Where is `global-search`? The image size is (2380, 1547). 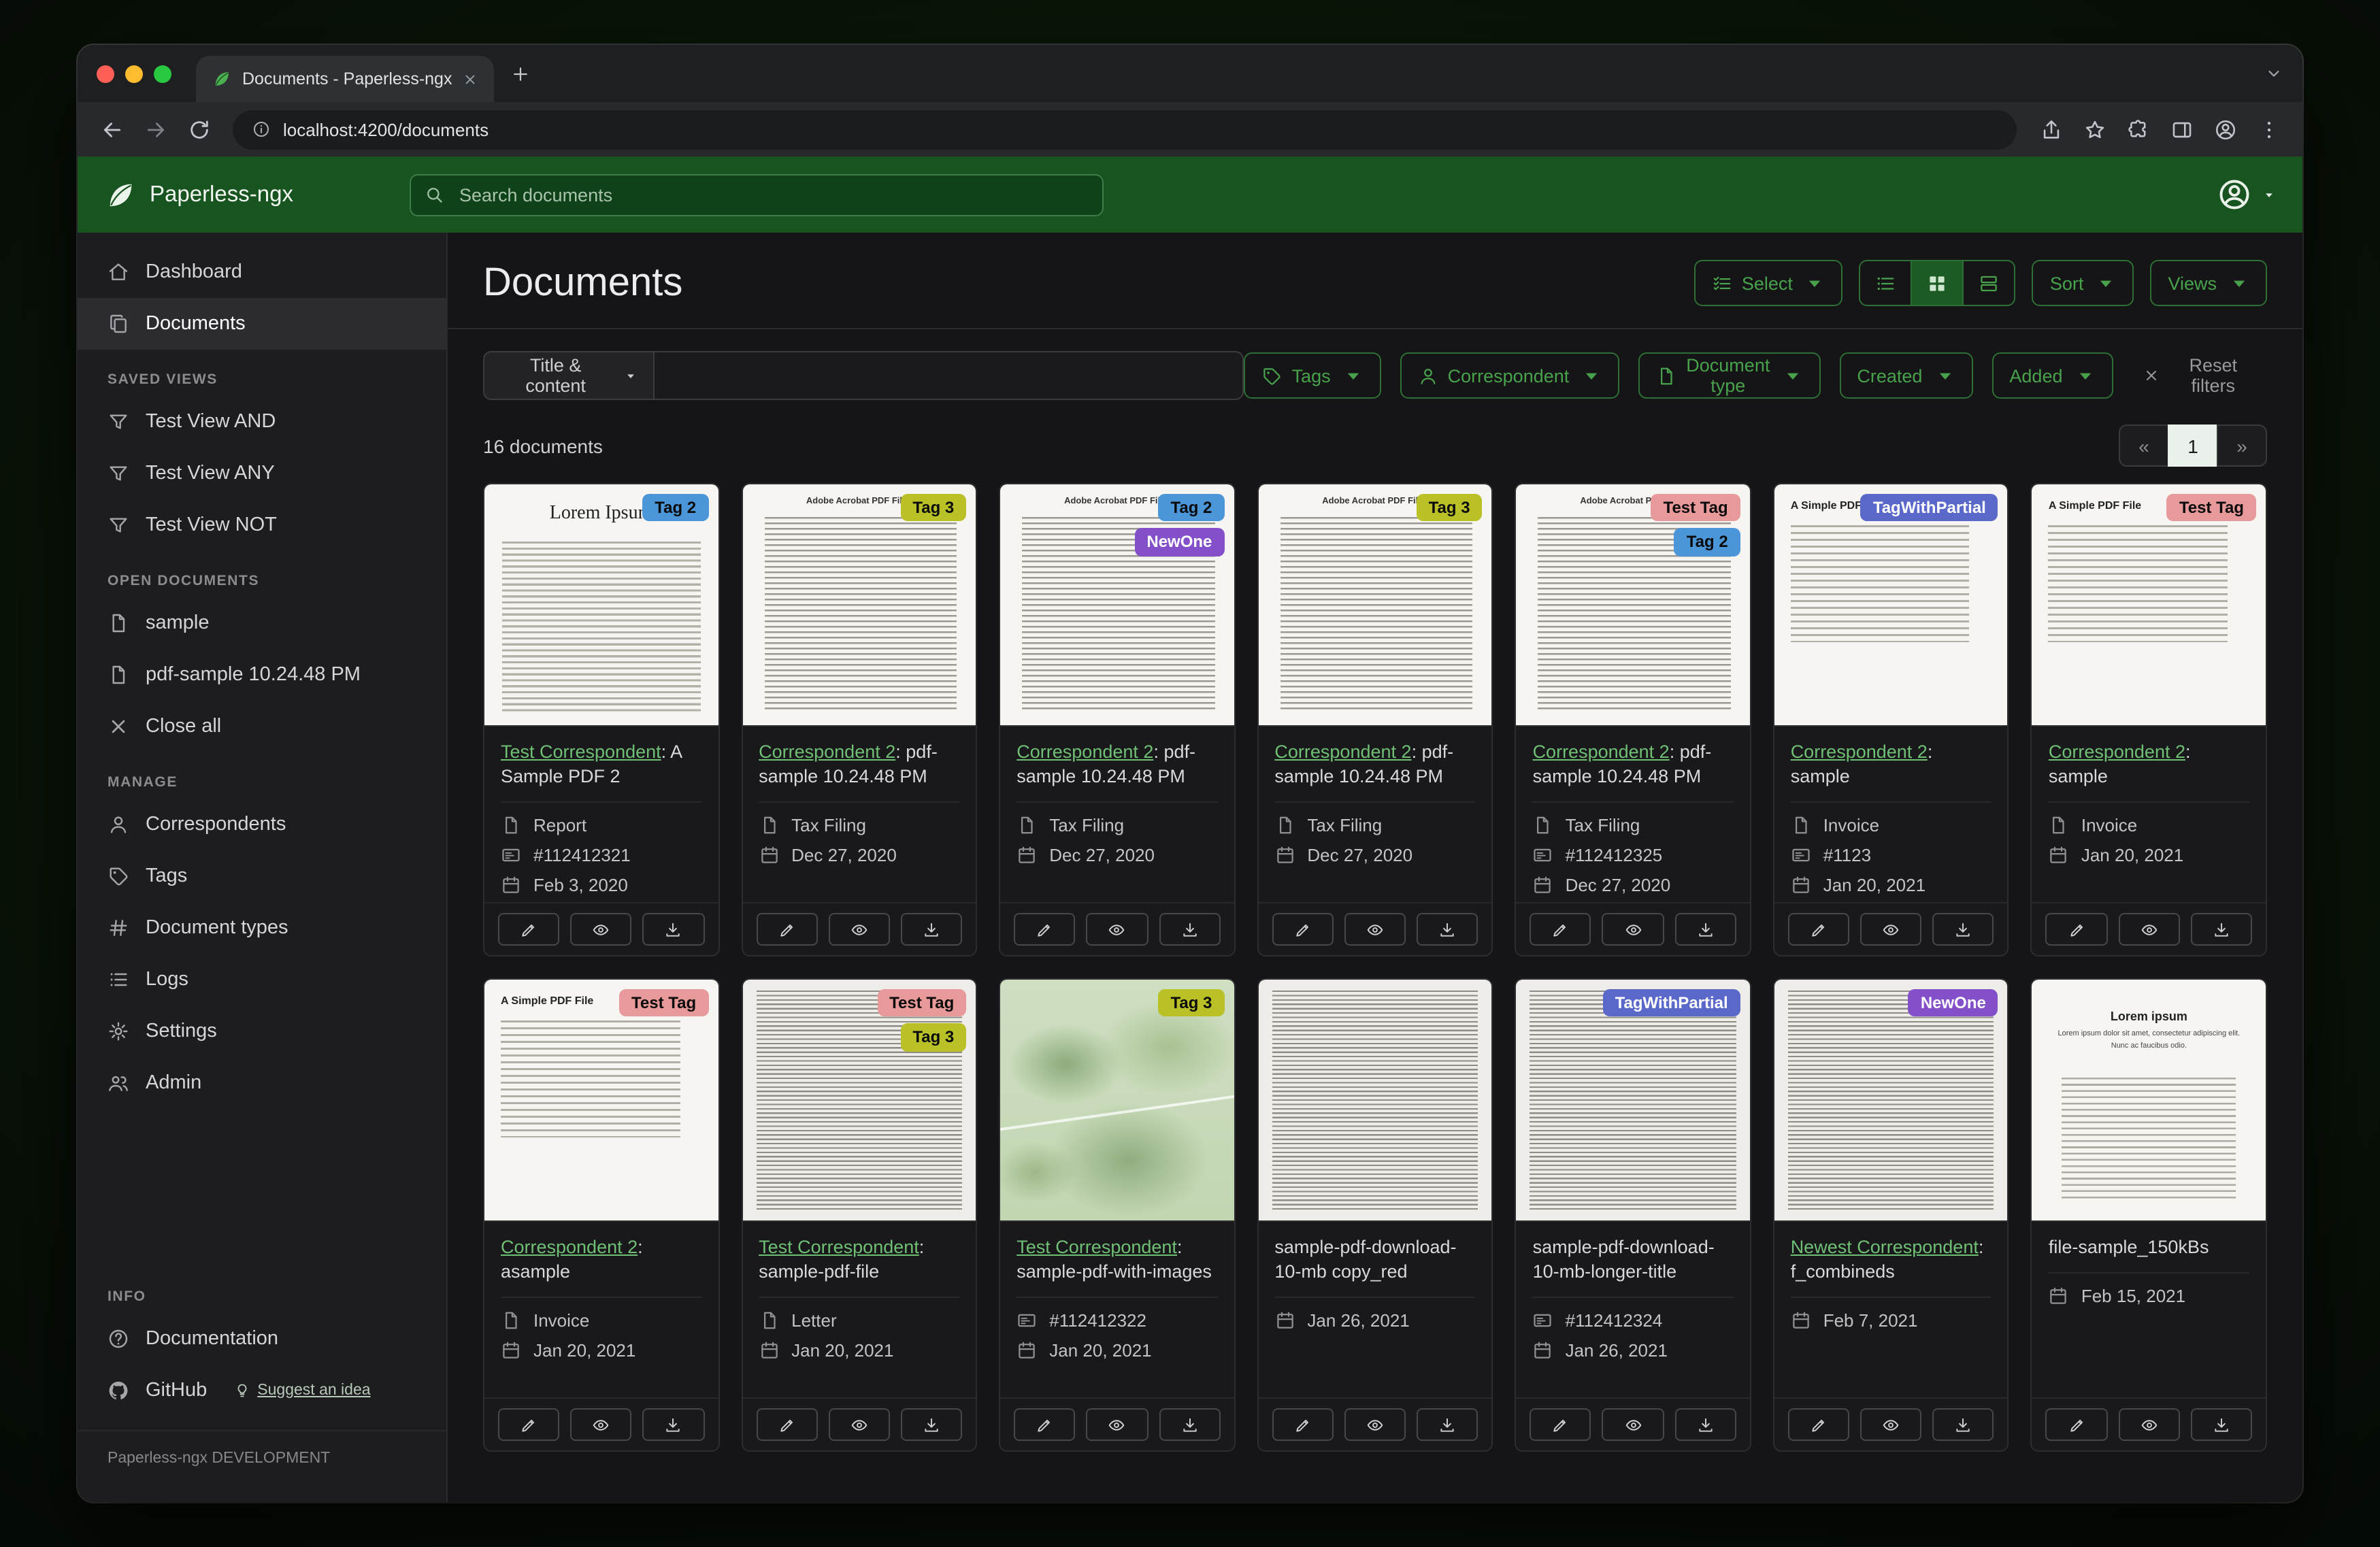 global-search is located at coordinates (757, 194).